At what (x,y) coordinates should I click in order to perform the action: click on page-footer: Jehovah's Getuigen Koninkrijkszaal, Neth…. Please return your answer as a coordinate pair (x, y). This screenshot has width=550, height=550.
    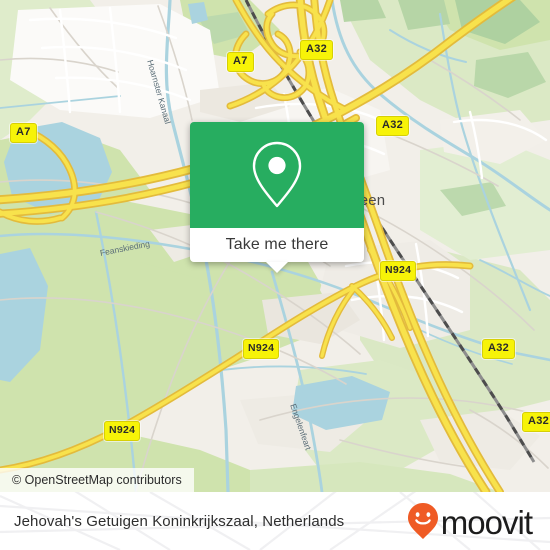
    Looking at the image, I should click on (275, 521).